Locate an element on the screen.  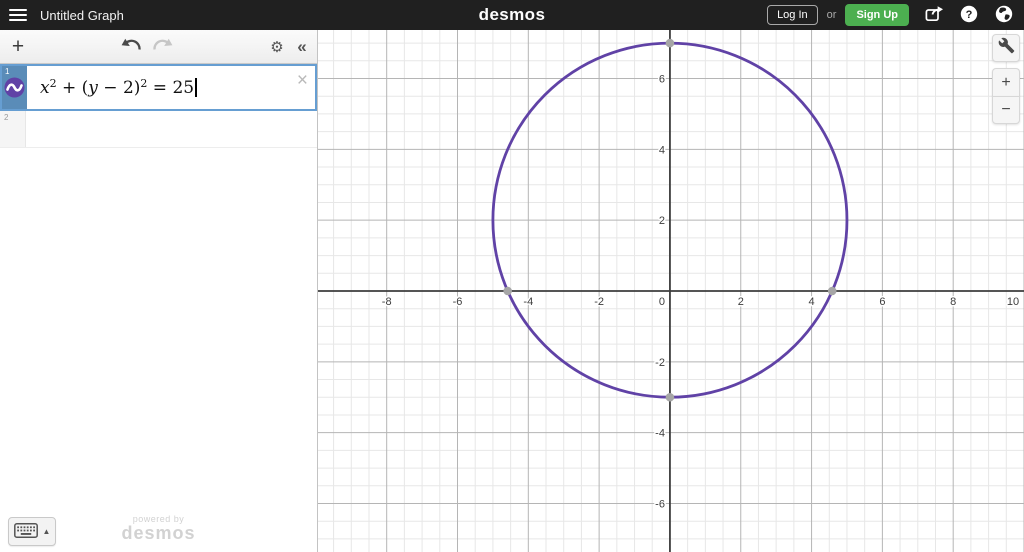
zoom-button-group: + − is located at coordinates (1006, 96).